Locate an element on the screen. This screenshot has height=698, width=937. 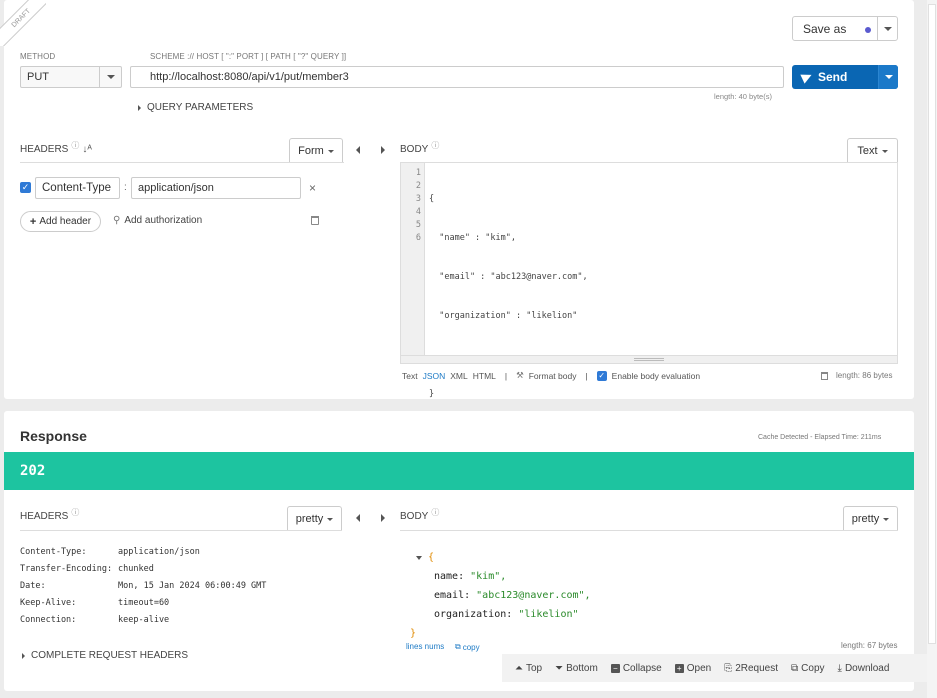
copy-small-icon: ⧉ is located at coordinates (458, 646).